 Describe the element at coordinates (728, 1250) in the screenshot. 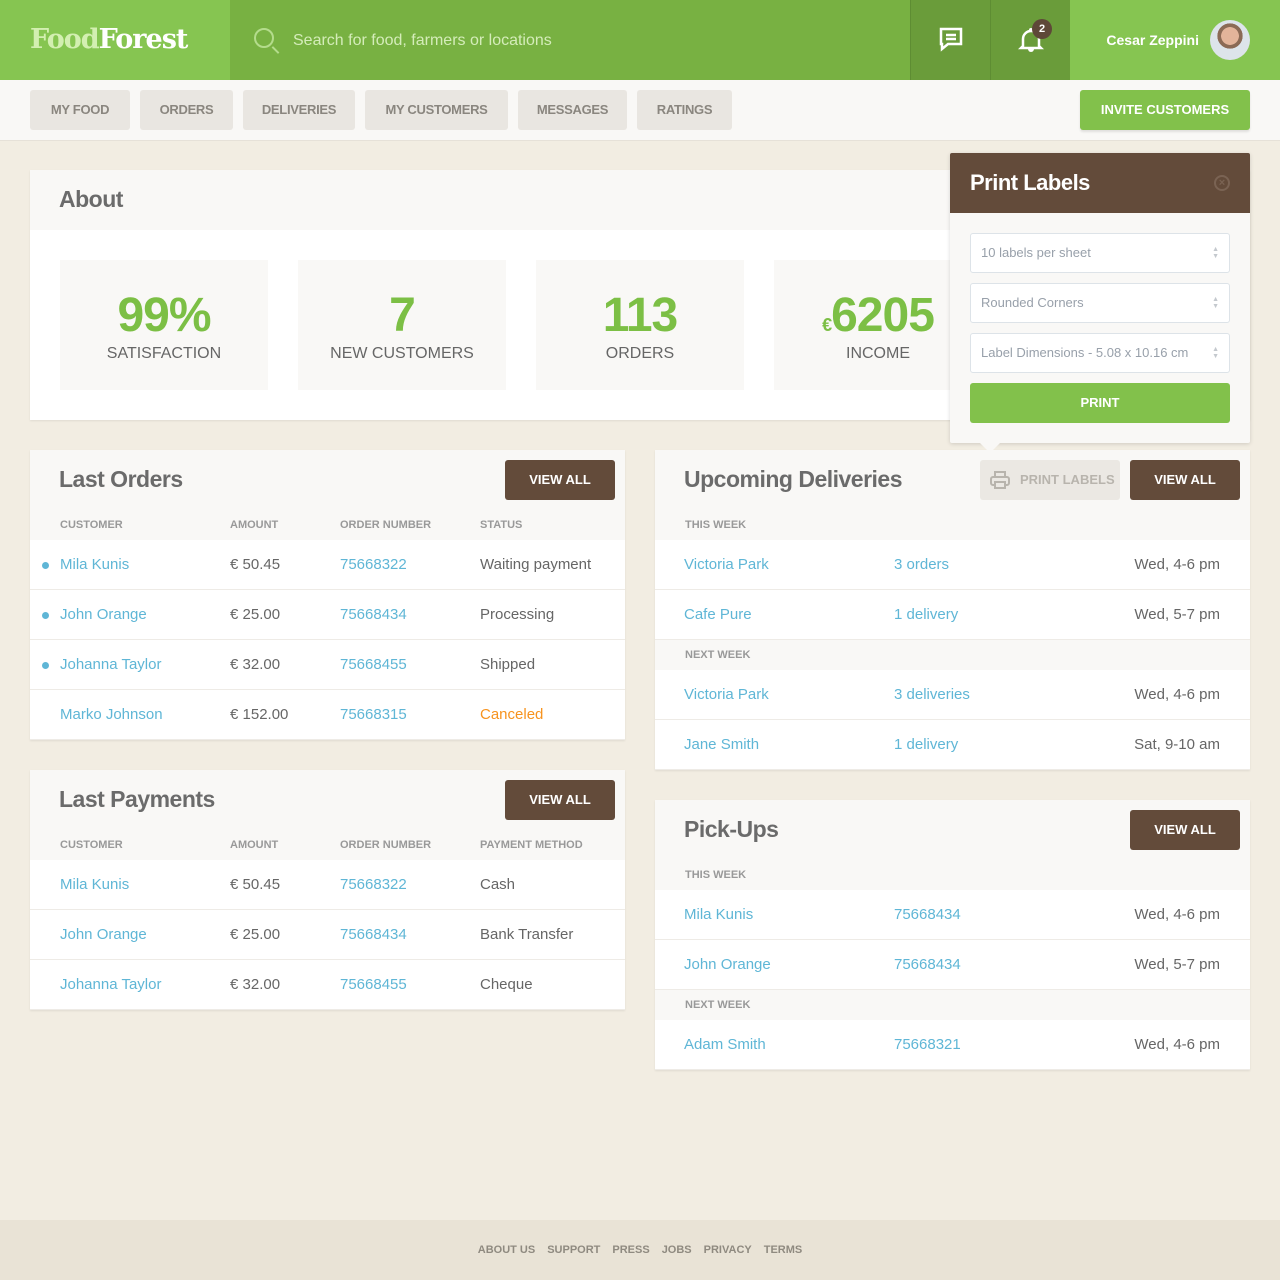

I see `footer-link: PRIVACY` at that location.